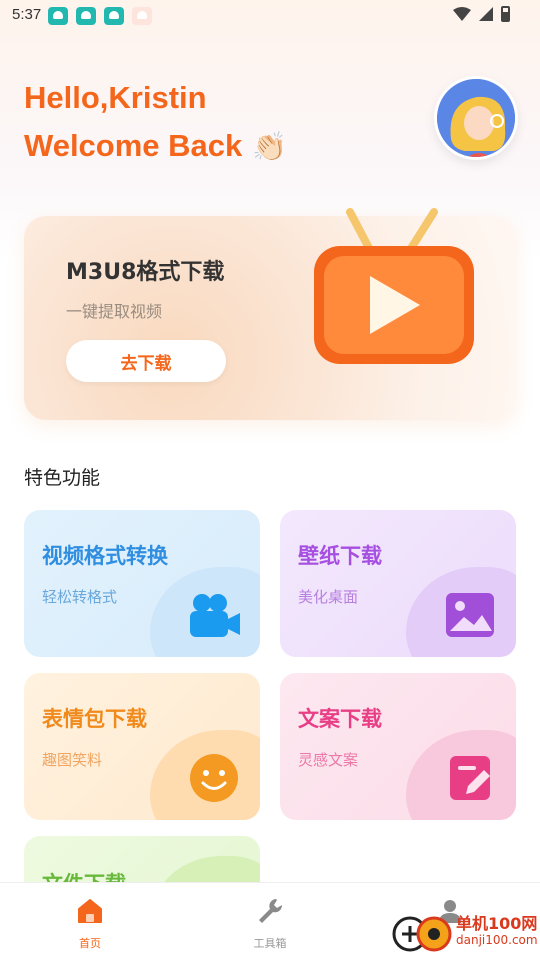 The image size is (540, 960). What do you see at coordinates (462, 14) in the screenshot?
I see `wifi-icon` at bounding box center [462, 14].